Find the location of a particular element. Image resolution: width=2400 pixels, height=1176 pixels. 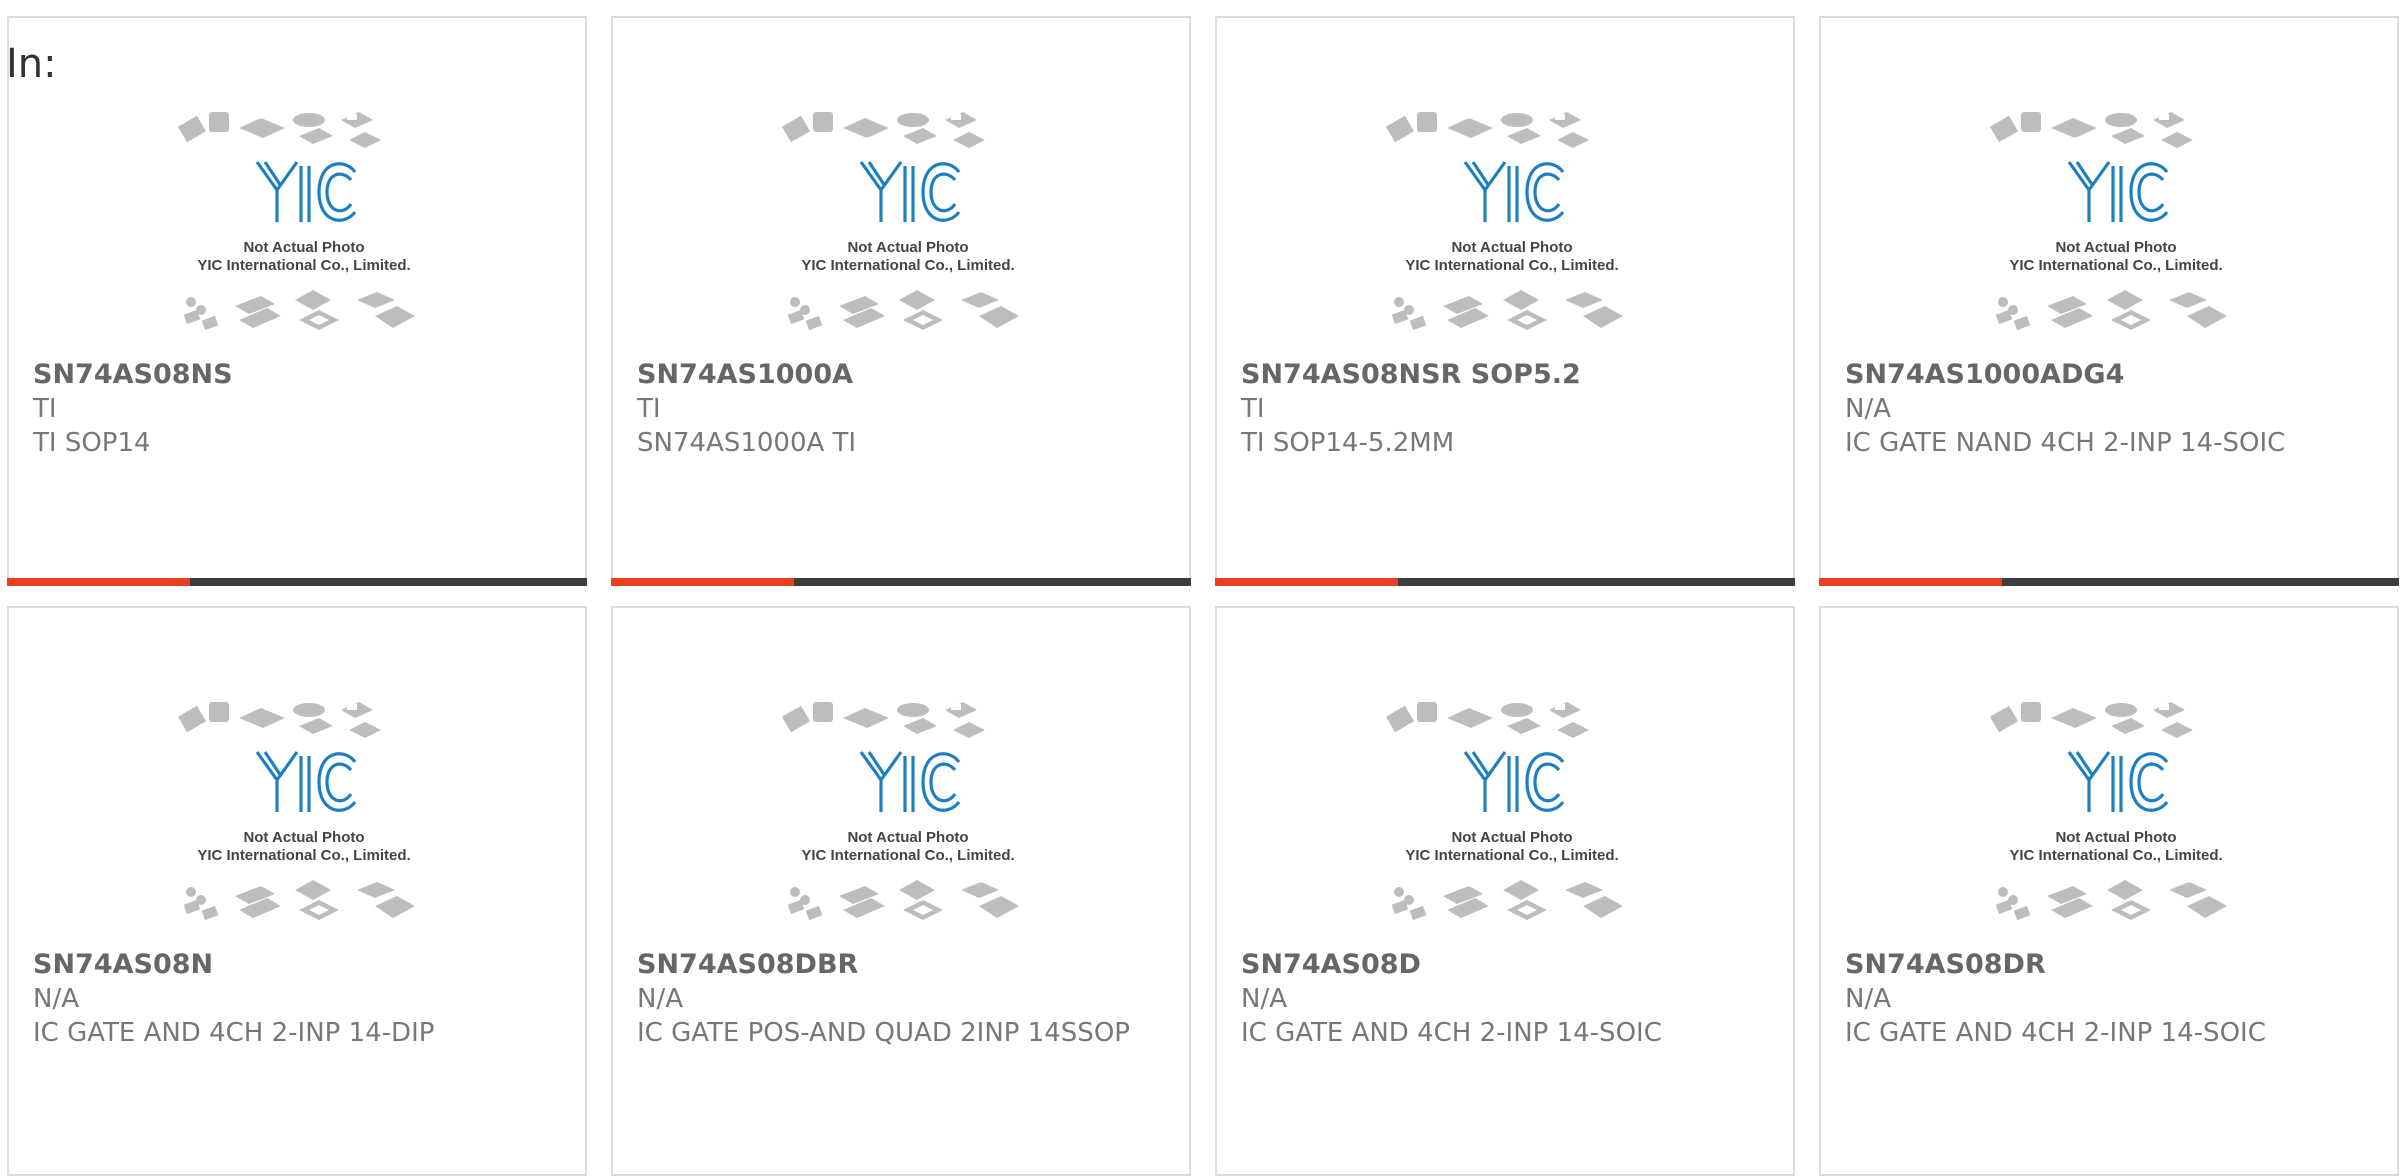

description: IC GATE POS-AND QUAD 2INP 14SSOP is located at coordinates (883, 1033).